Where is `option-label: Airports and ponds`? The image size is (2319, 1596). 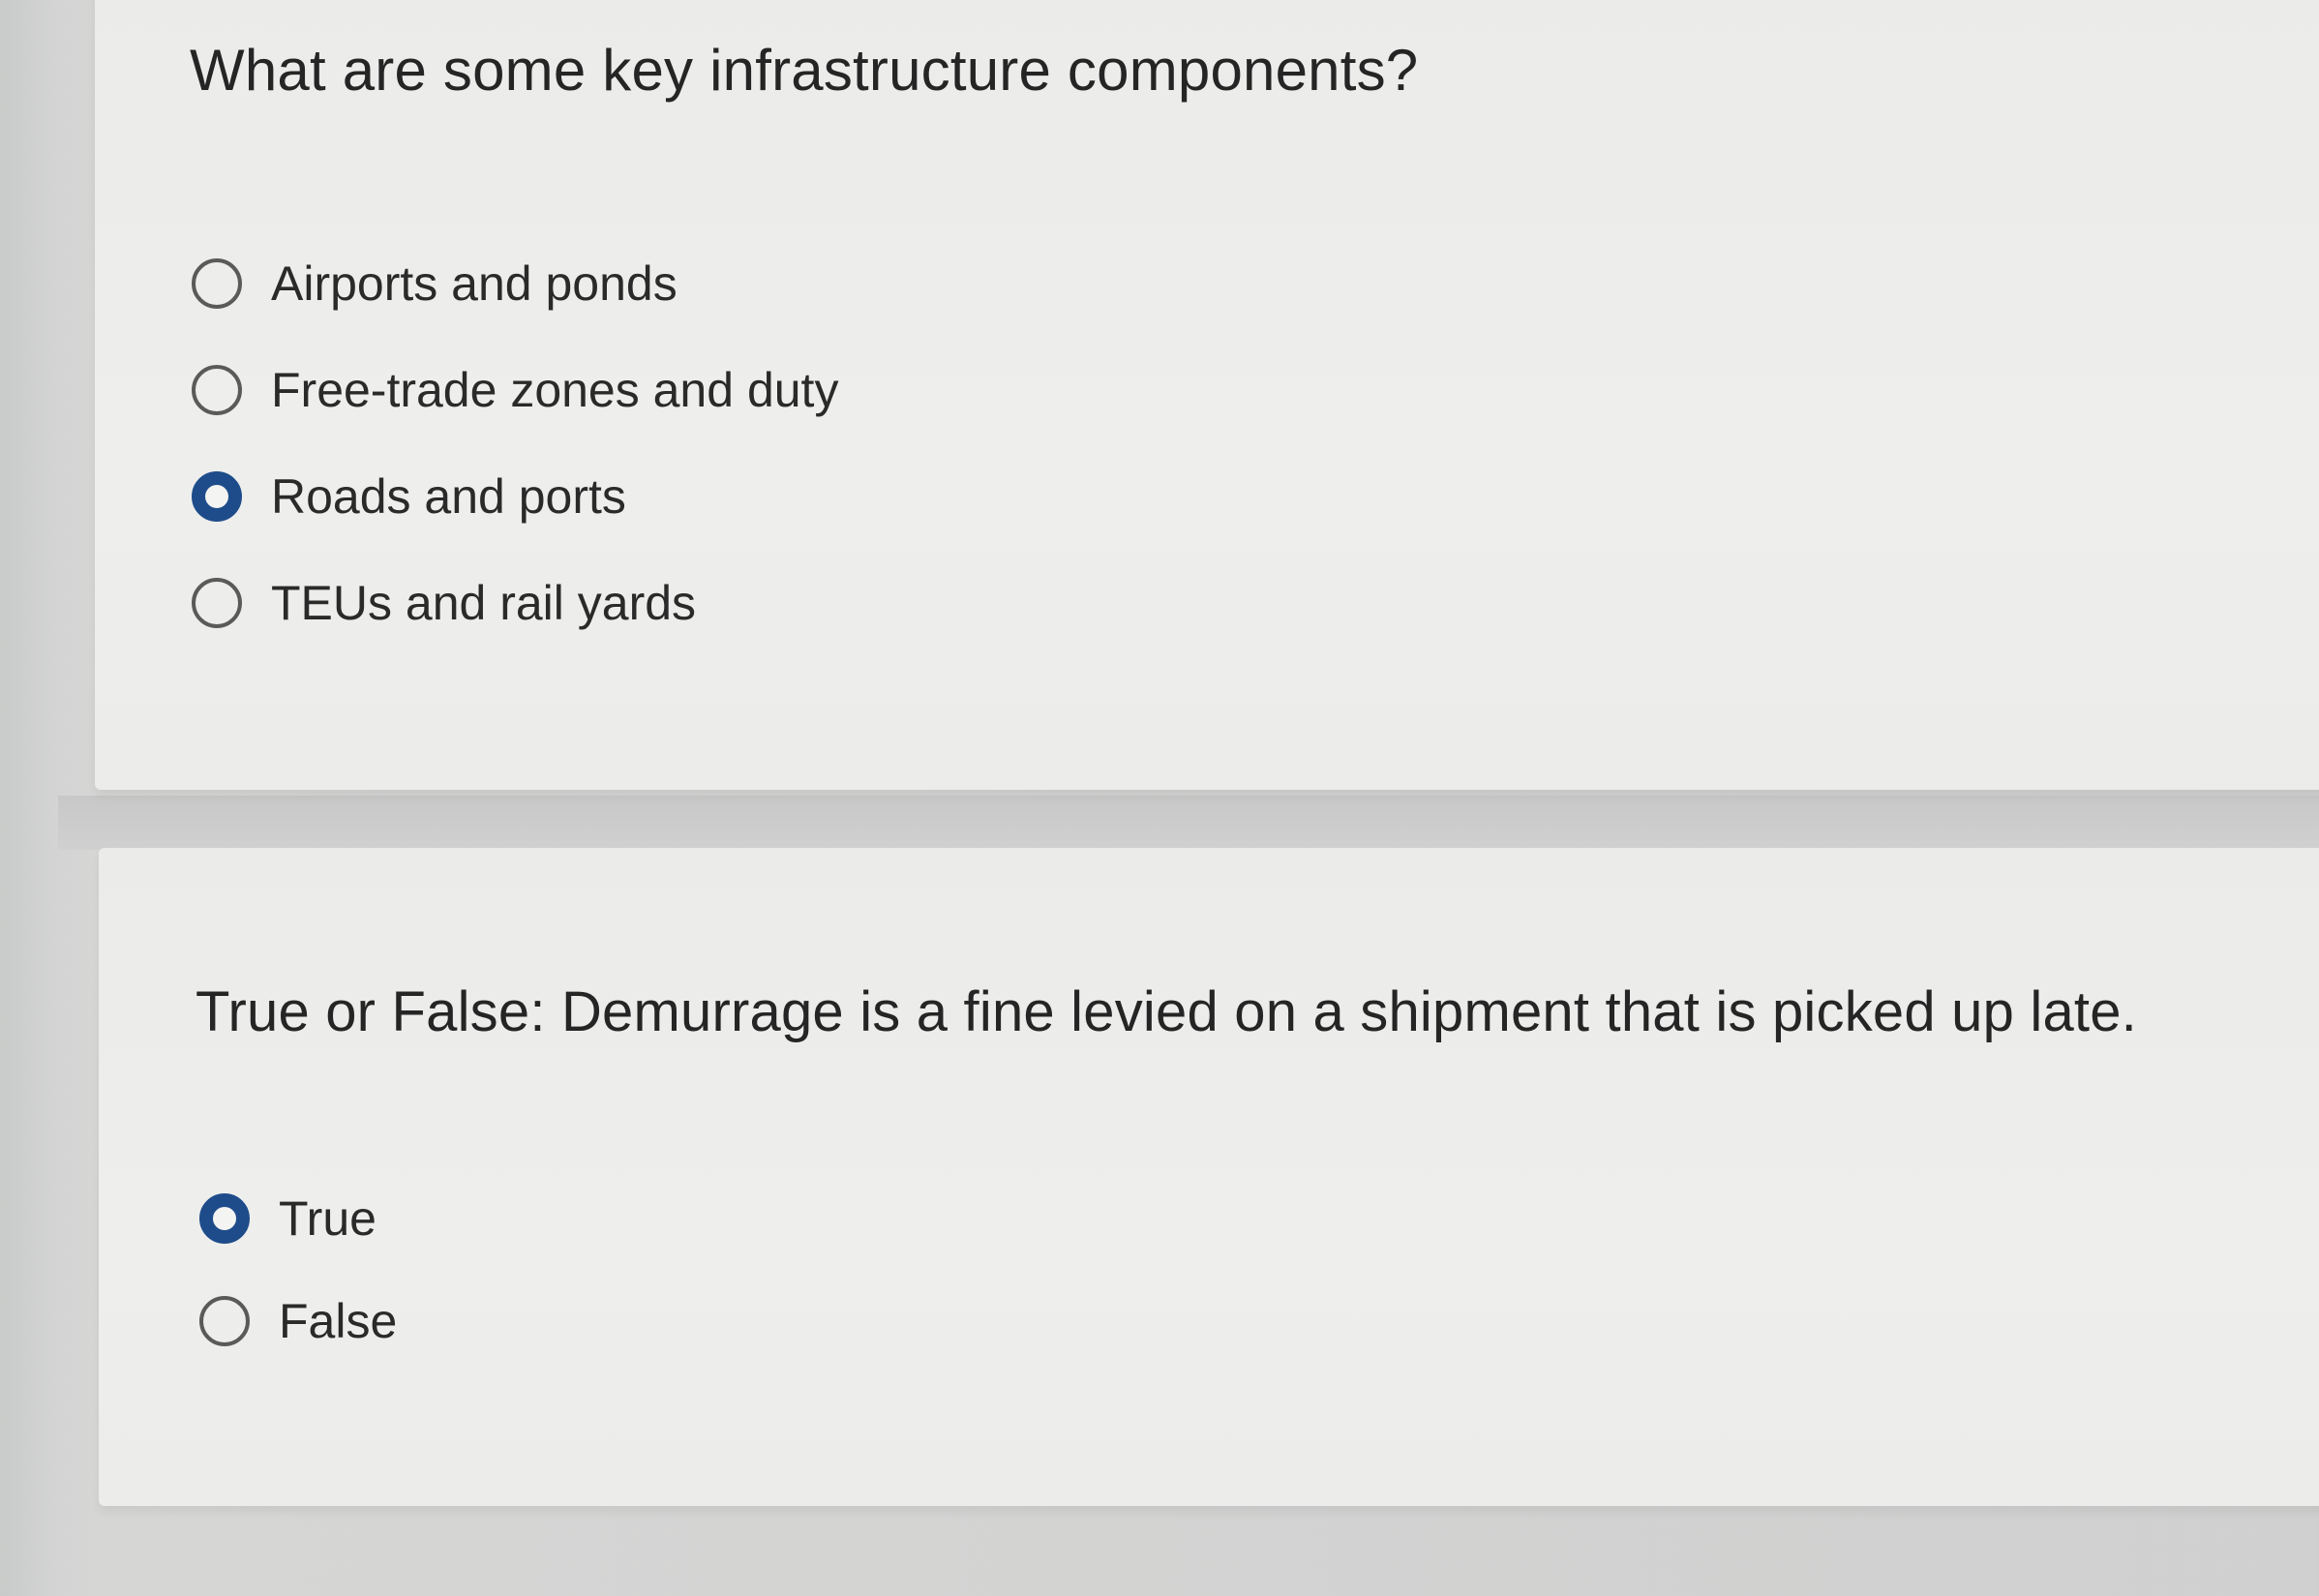 option-label: Airports and ponds is located at coordinates (474, 283).